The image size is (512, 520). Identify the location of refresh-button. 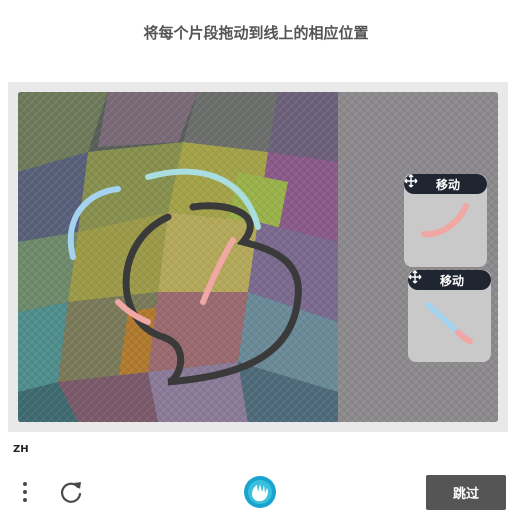
(71, 493).